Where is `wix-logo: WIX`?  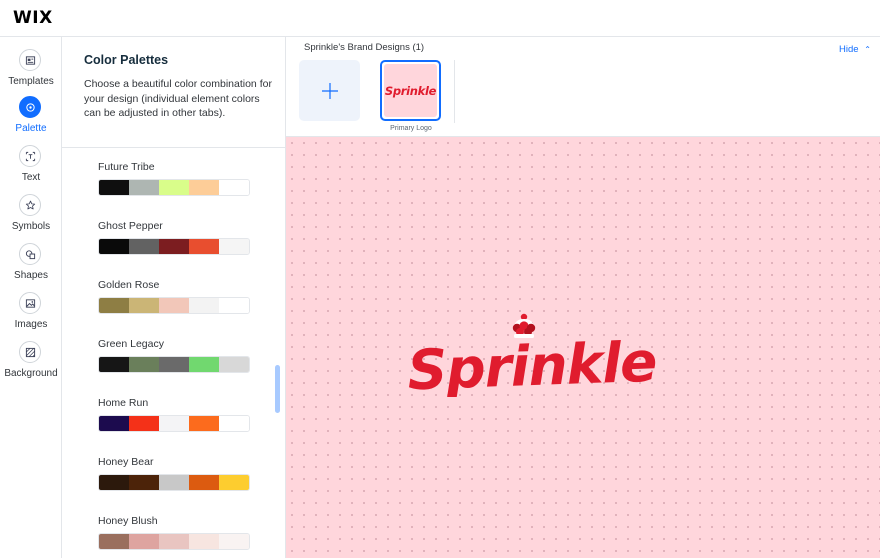
wix-logo: WIX is located at coordinates (33, 18).